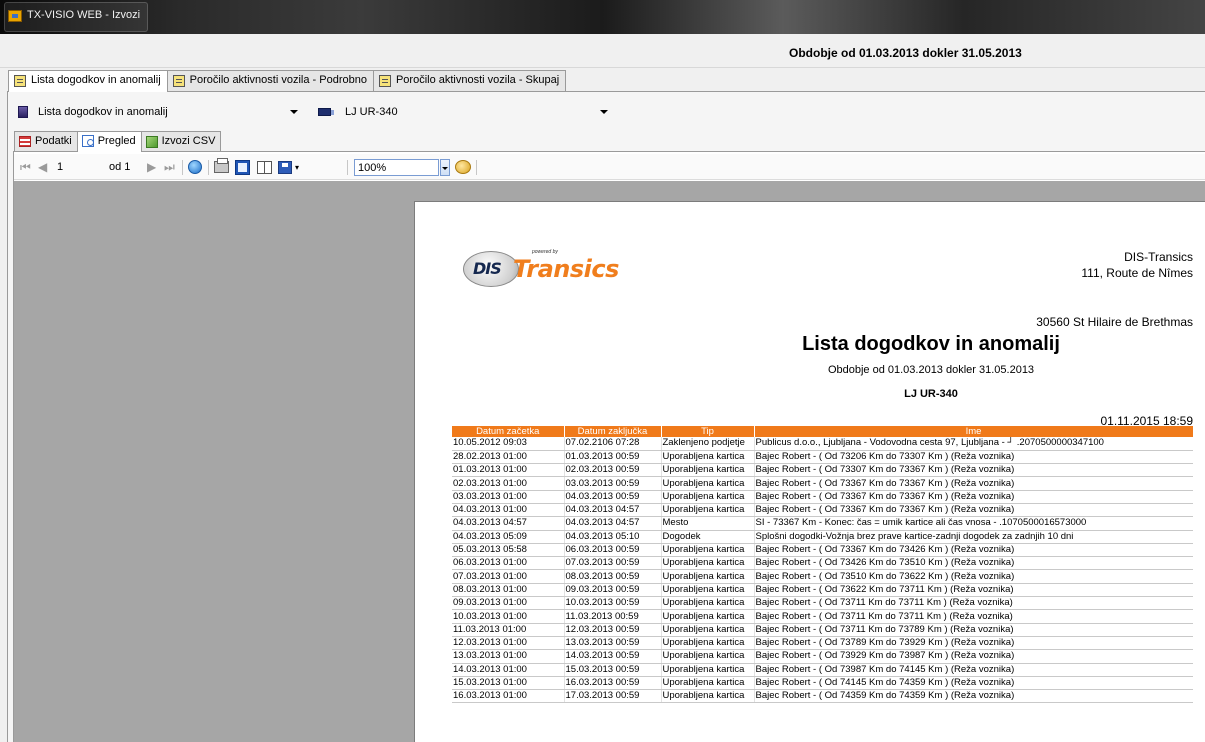 This screenshot has width=1205, height=742. I want to click on title-bar: TX-VISIO WEB - Izvozi, so click(602, 17).